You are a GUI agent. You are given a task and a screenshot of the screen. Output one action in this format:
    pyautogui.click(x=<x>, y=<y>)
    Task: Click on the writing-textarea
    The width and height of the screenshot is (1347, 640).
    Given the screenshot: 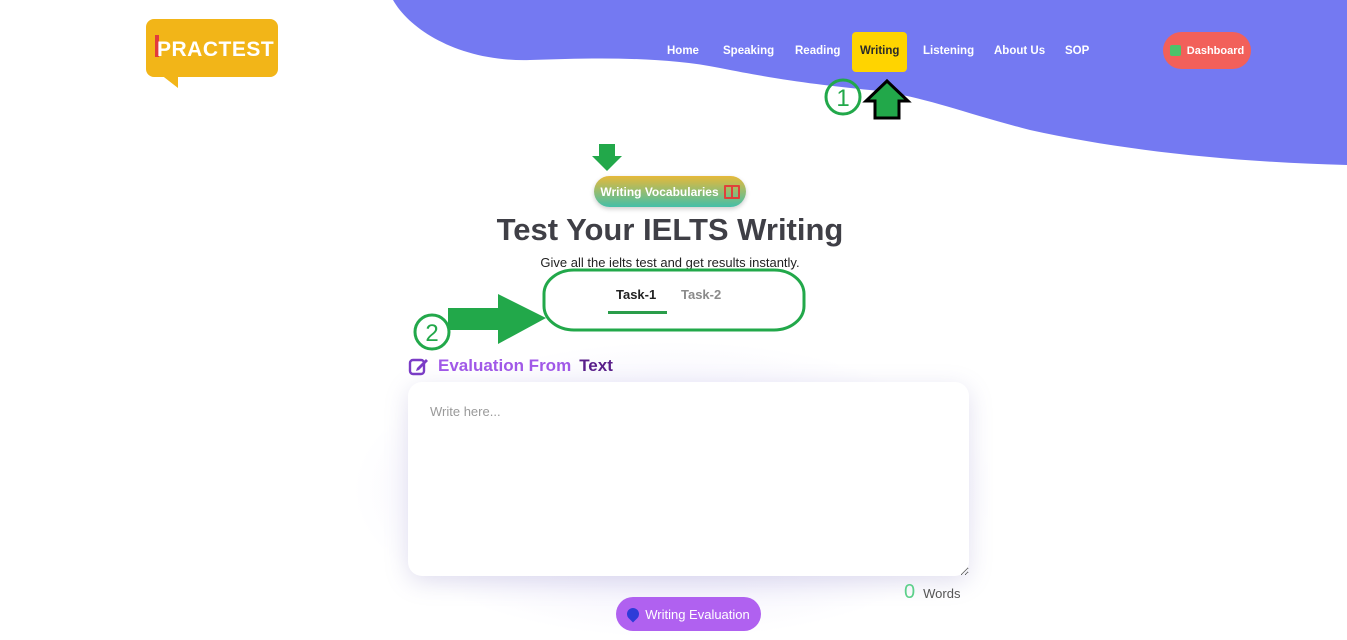 What is the action you would take?
    pyautogui.click(x=688, y=479)
    